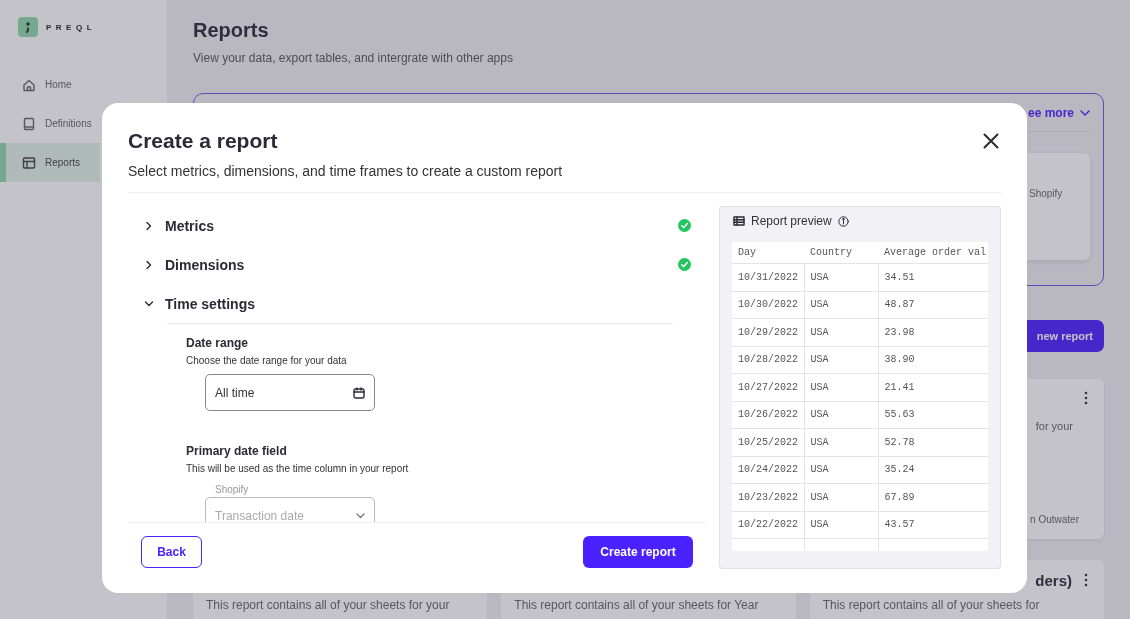  I want to click on page-subtitle: View your data, export tables, and intergrate with other apps, so click(353, 58).